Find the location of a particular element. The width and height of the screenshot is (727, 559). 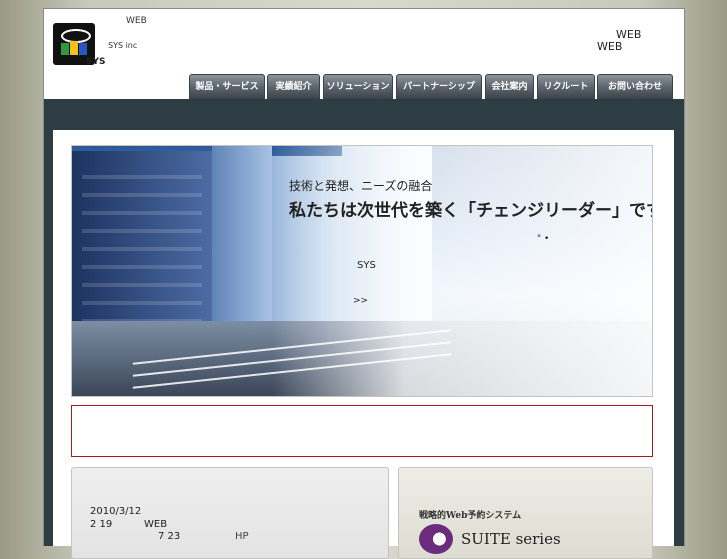

hero-title: 私たちは次世代を築く「チェンジリーダー」です is located at coordinates (471, 211).